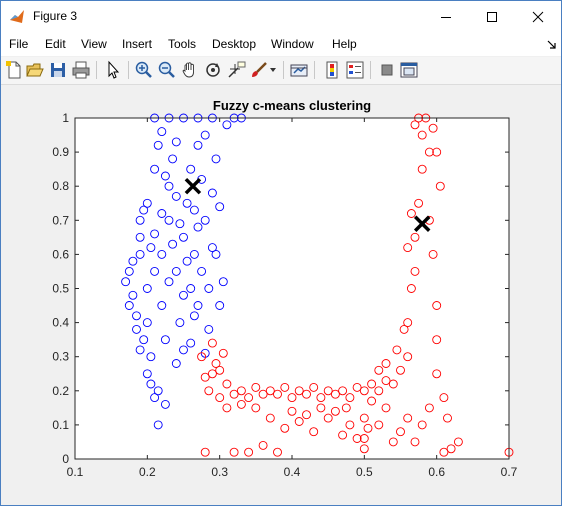 The width and height of the screenshot is (562, 506). I want to click on y-tick-label: 0.7, so click(60, 220).